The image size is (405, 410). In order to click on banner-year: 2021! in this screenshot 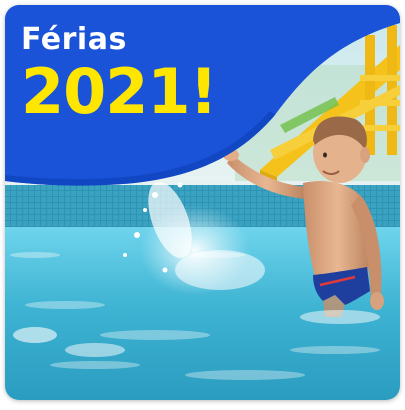, I will do `click(119, 91)`.